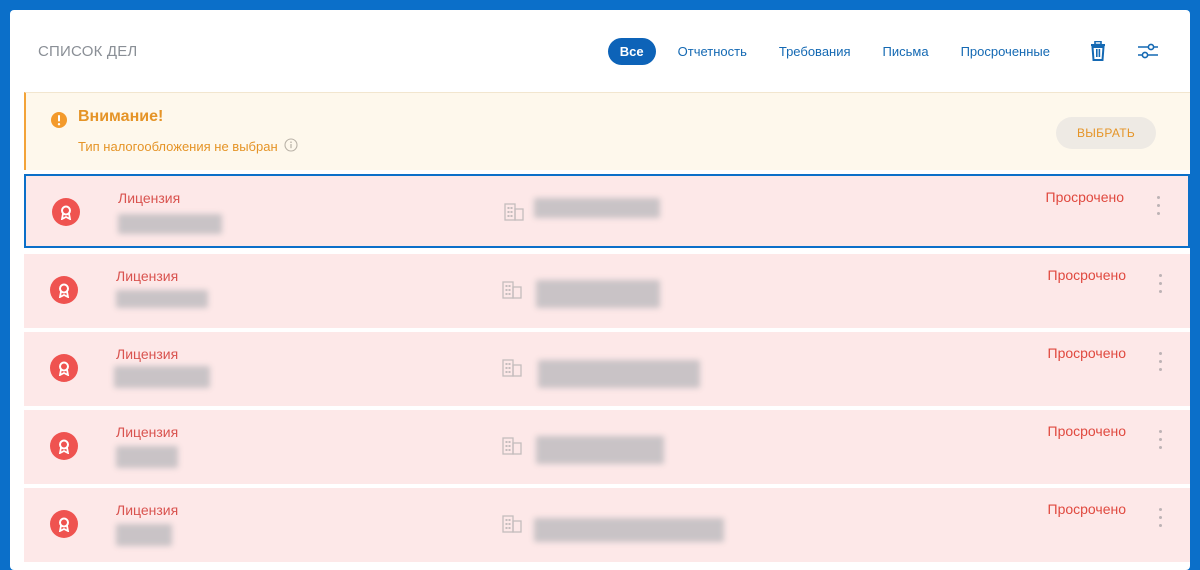 This screenshot has height=570, width=1200. I want to click on tab-letters: Письма, so click(906, 51).